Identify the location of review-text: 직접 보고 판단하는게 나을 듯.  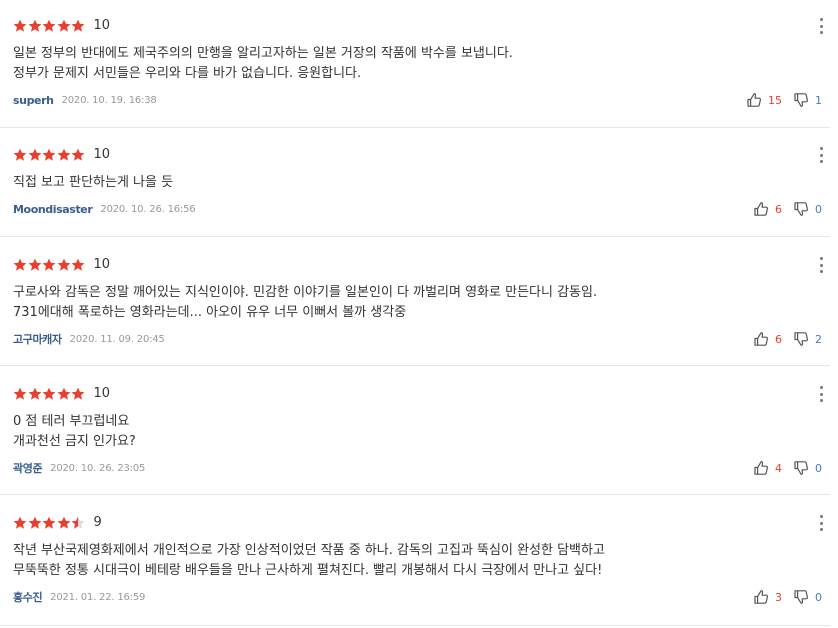
(93, 183).